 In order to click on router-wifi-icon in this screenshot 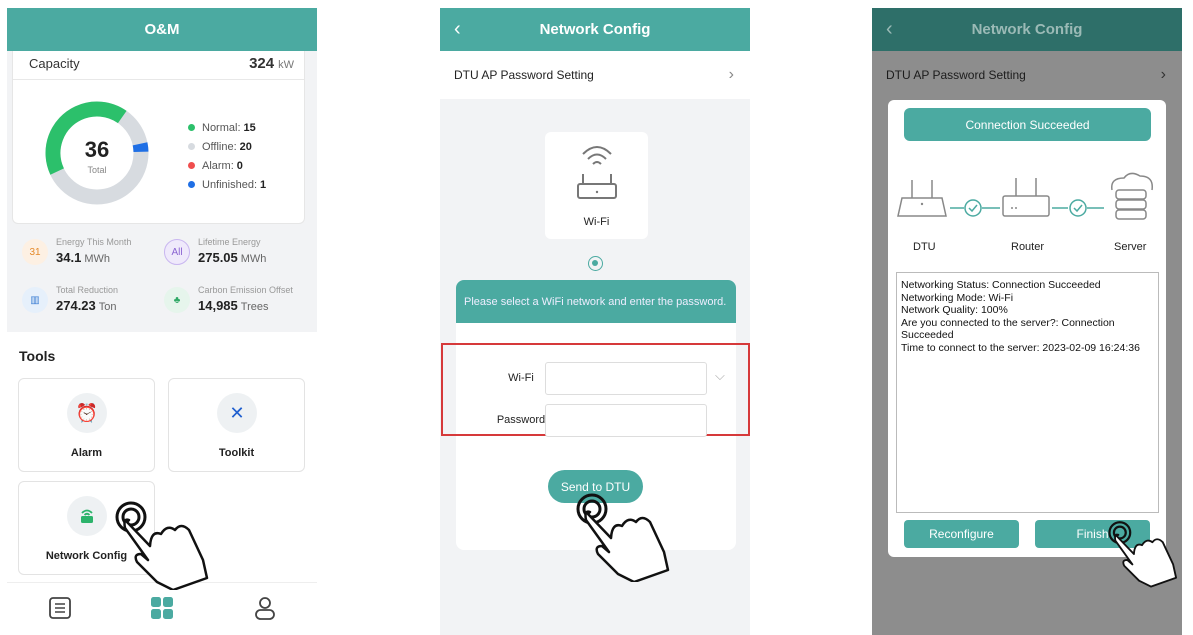, I will do `click(597, 172)`.